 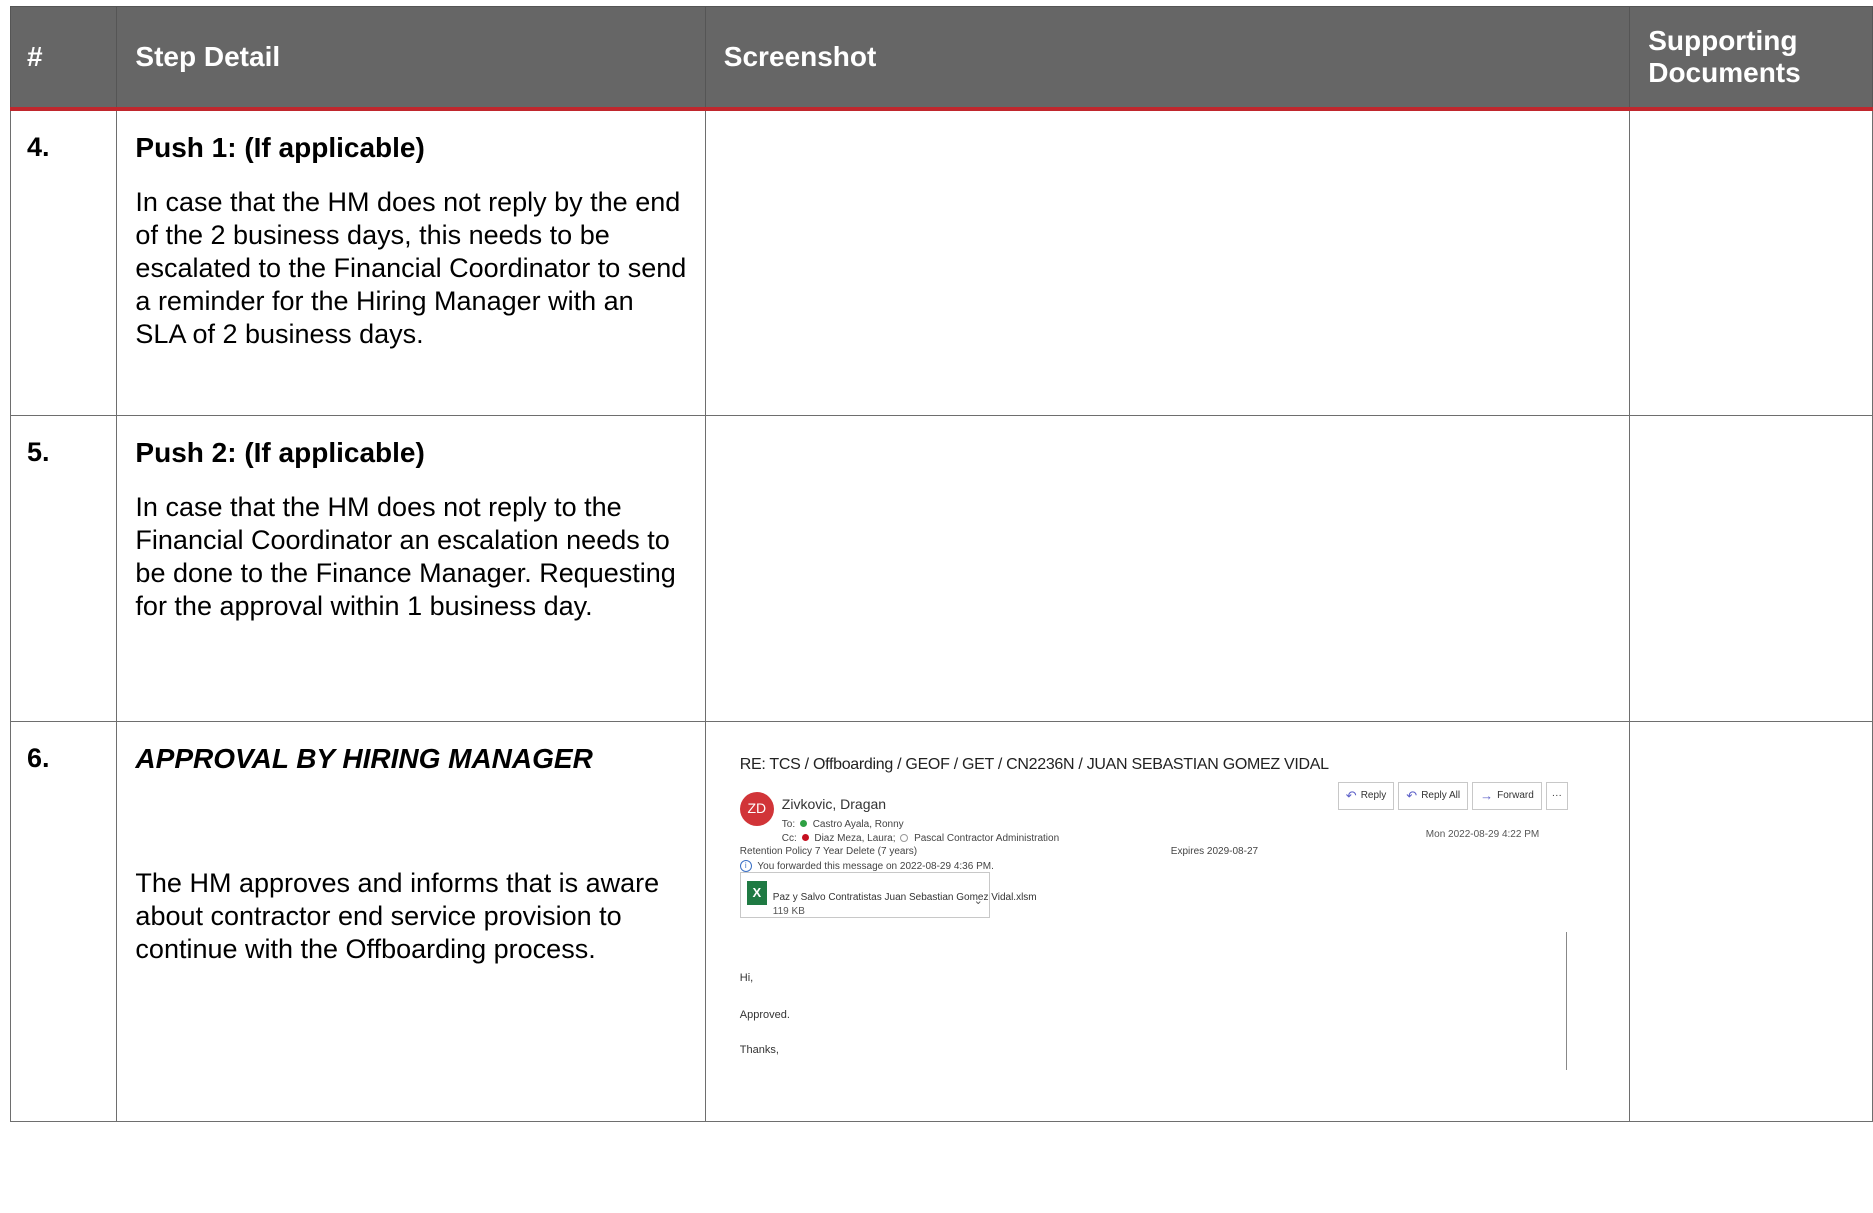 I want to click on step-number: 6., so click(x=63, y=921).